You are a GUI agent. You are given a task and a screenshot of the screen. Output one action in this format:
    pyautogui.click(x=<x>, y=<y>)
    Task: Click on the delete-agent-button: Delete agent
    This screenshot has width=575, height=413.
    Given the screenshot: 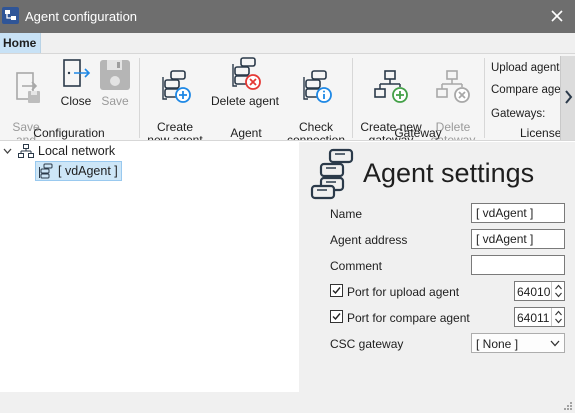 What is the action you would take?
    pyautogui.click(x=245, y=82)
    